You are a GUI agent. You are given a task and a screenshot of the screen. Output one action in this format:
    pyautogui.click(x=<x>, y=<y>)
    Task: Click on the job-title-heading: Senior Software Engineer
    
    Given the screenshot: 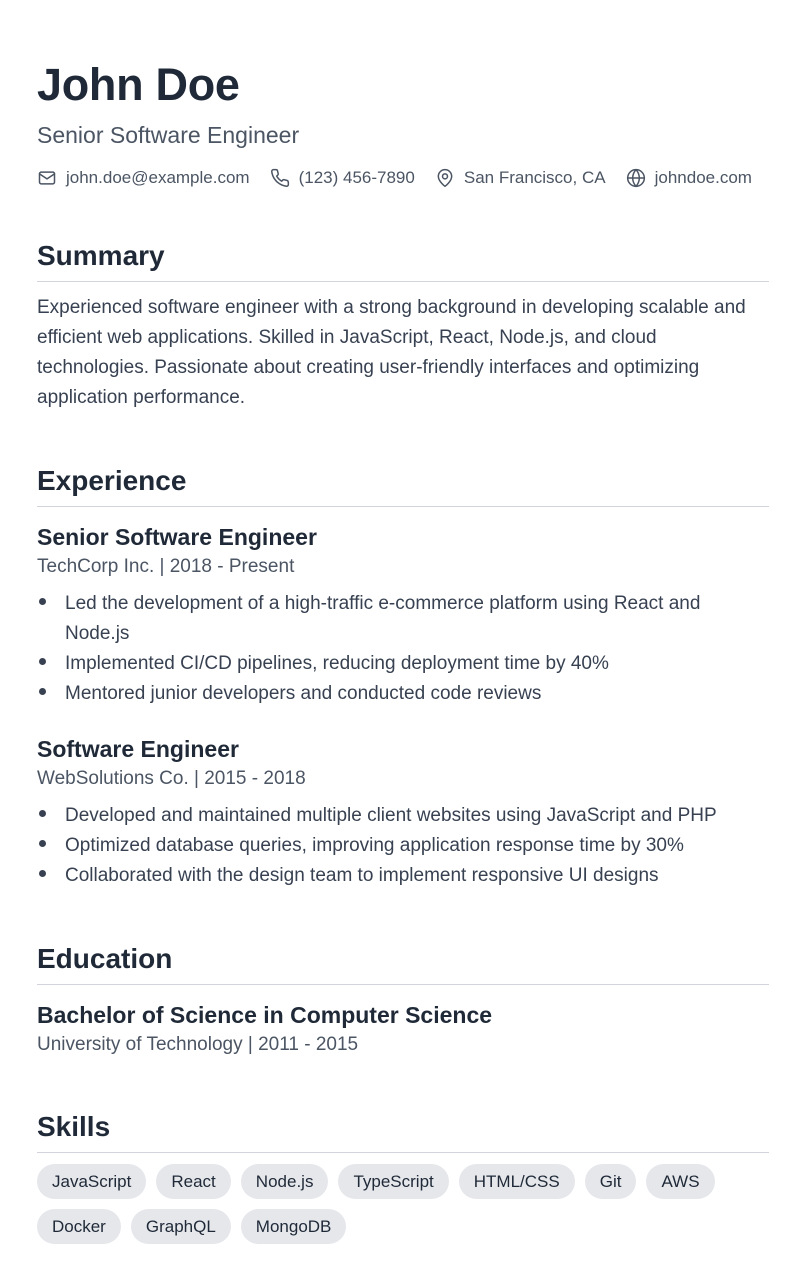 What is the action you would take?
    pyautogui.click(x=168, y=135)
    